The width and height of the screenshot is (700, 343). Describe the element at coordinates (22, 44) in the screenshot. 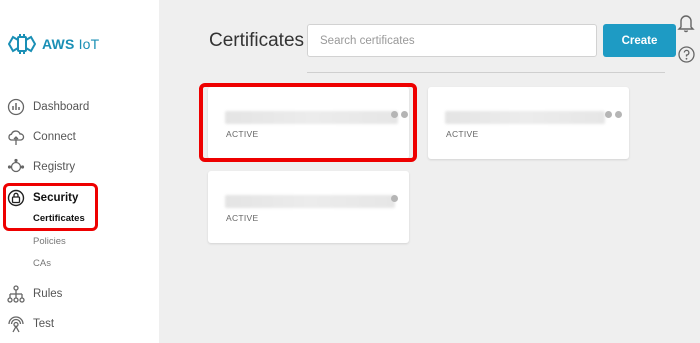

I see `aws-iot-logo-icon` at that location.